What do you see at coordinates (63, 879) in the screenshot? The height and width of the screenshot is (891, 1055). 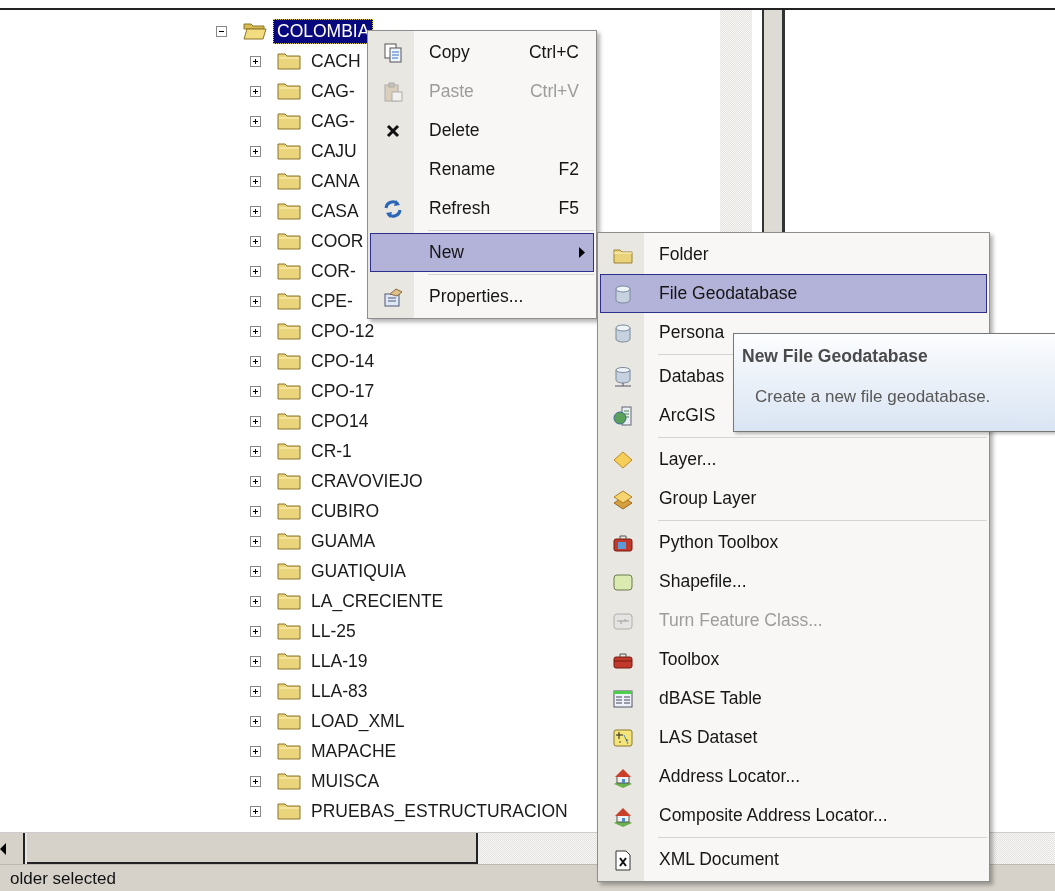 I see `status-text: older selected` at bounding box center [63, 879].